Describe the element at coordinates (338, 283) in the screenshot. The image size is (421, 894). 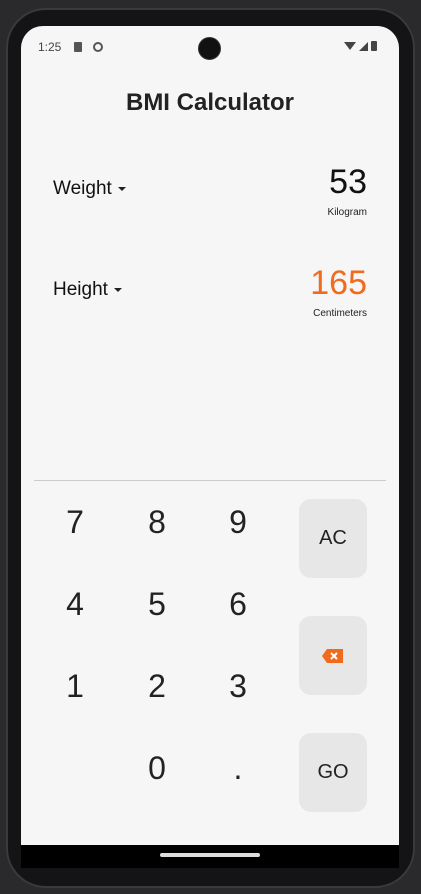
I see `height-value: 165` at that location.